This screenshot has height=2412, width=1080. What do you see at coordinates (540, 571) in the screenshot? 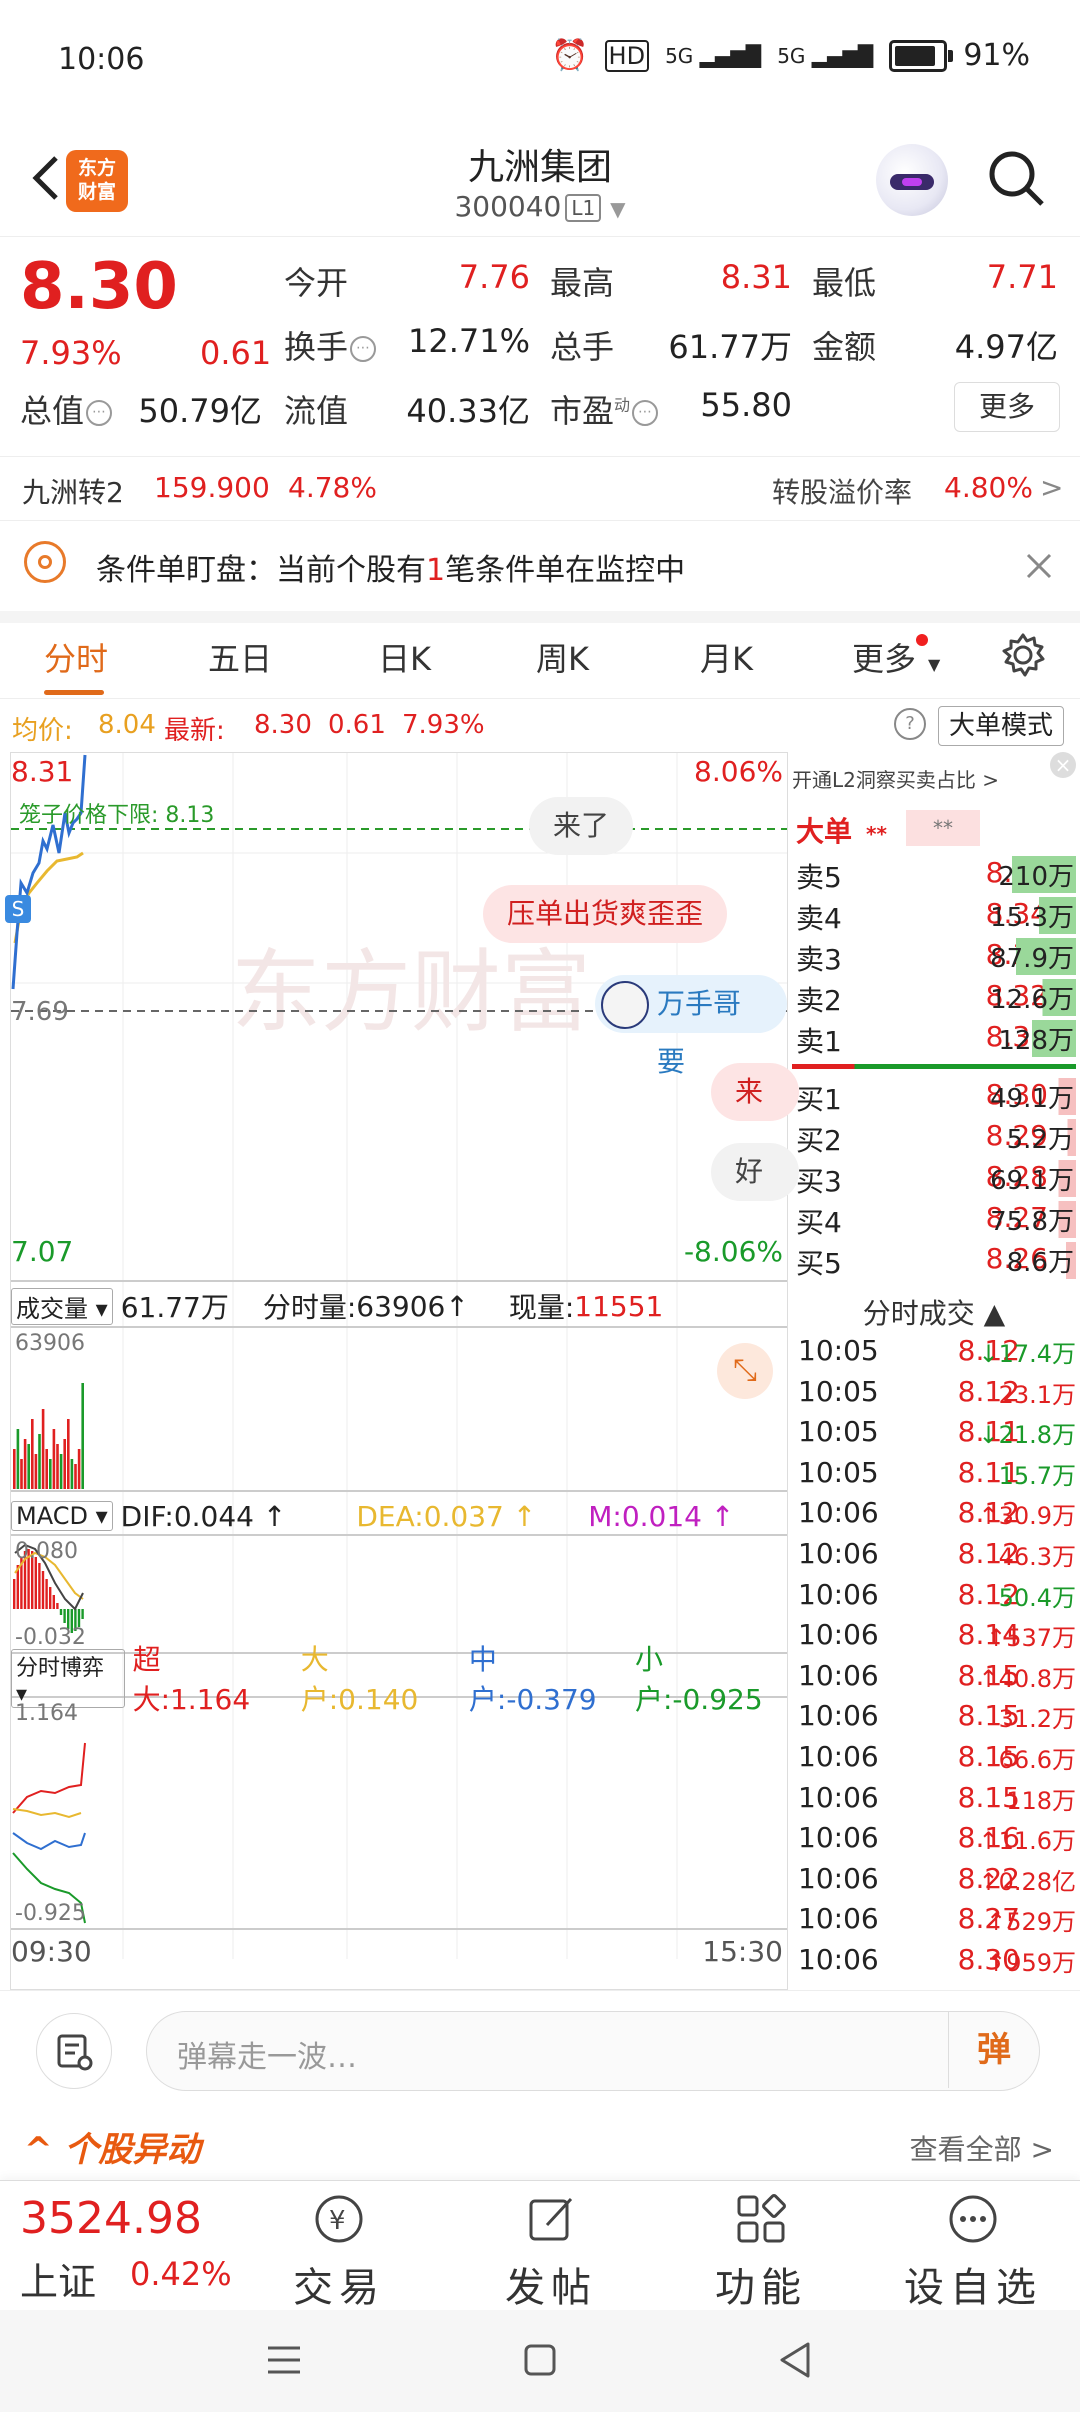
I see `condition-order-banner: 条件单盯盘：当前个股有1笔条件单在监控中` at bounding box center [540, 571].